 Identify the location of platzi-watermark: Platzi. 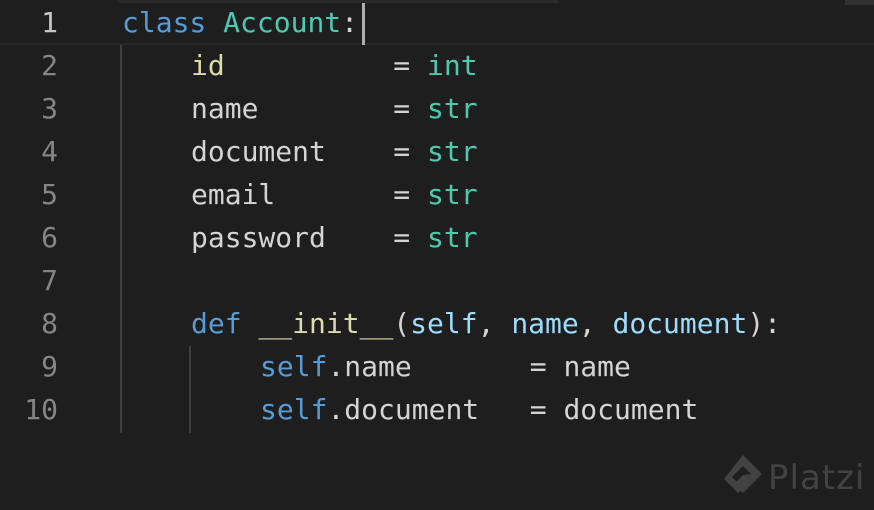
(795, 478).